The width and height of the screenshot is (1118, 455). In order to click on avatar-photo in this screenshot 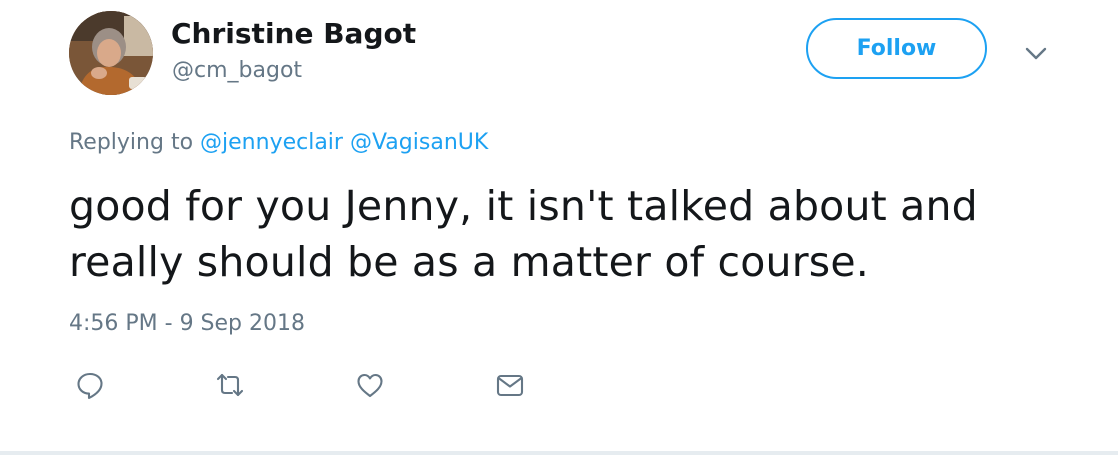, I will do `click(111, 53)`.